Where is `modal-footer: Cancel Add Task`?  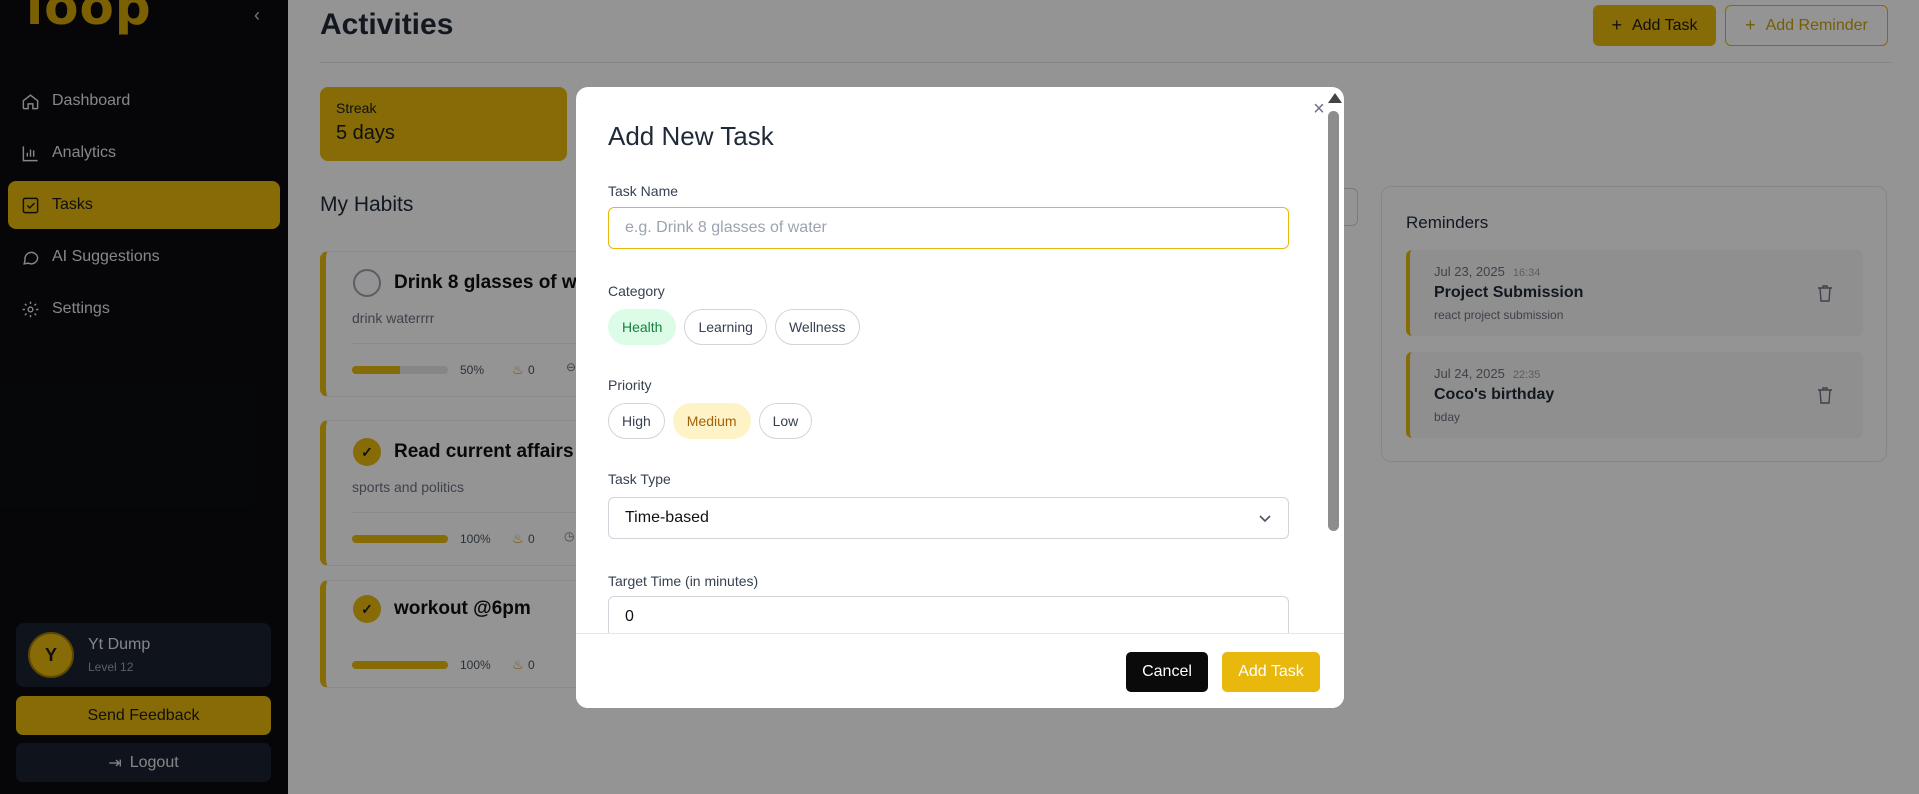
modal-footer: Cancel Add Task is located at coordinates (960, 670).